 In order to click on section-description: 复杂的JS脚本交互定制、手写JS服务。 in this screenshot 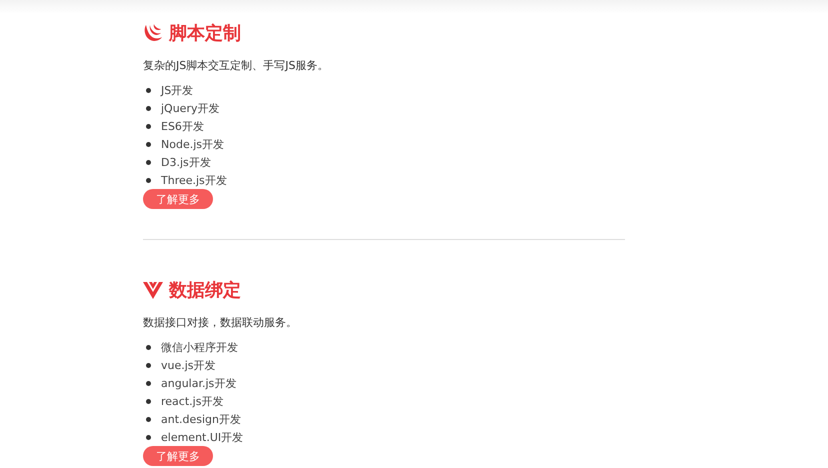, I will do `click(236, 66)`.